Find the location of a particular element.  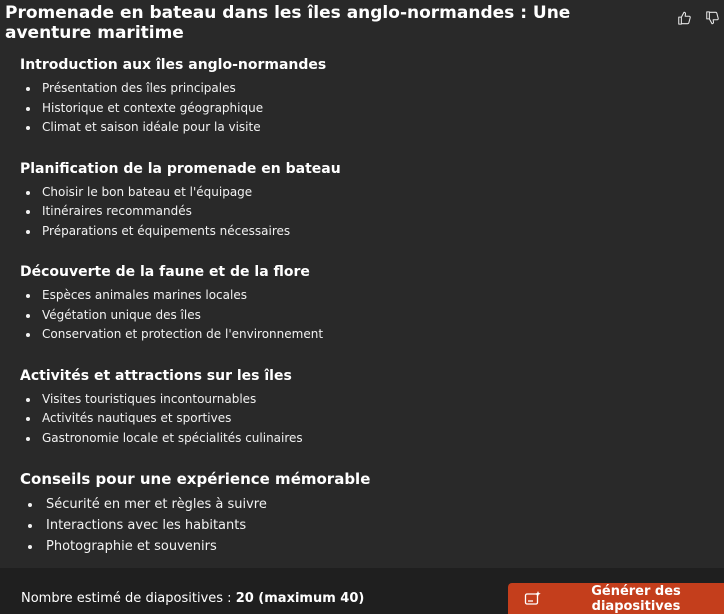

section-title: Activités et attractions sur les îles is located at coordinates (156, 375).